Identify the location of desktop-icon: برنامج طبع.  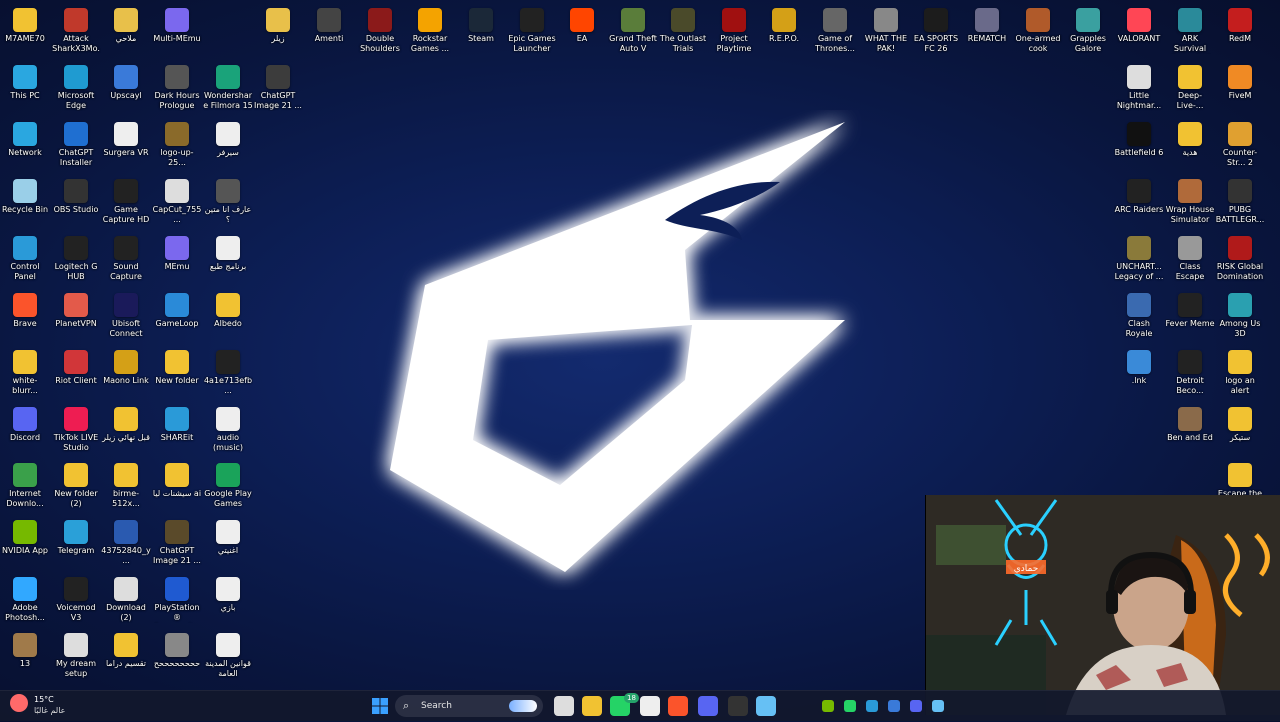
(228, 260).